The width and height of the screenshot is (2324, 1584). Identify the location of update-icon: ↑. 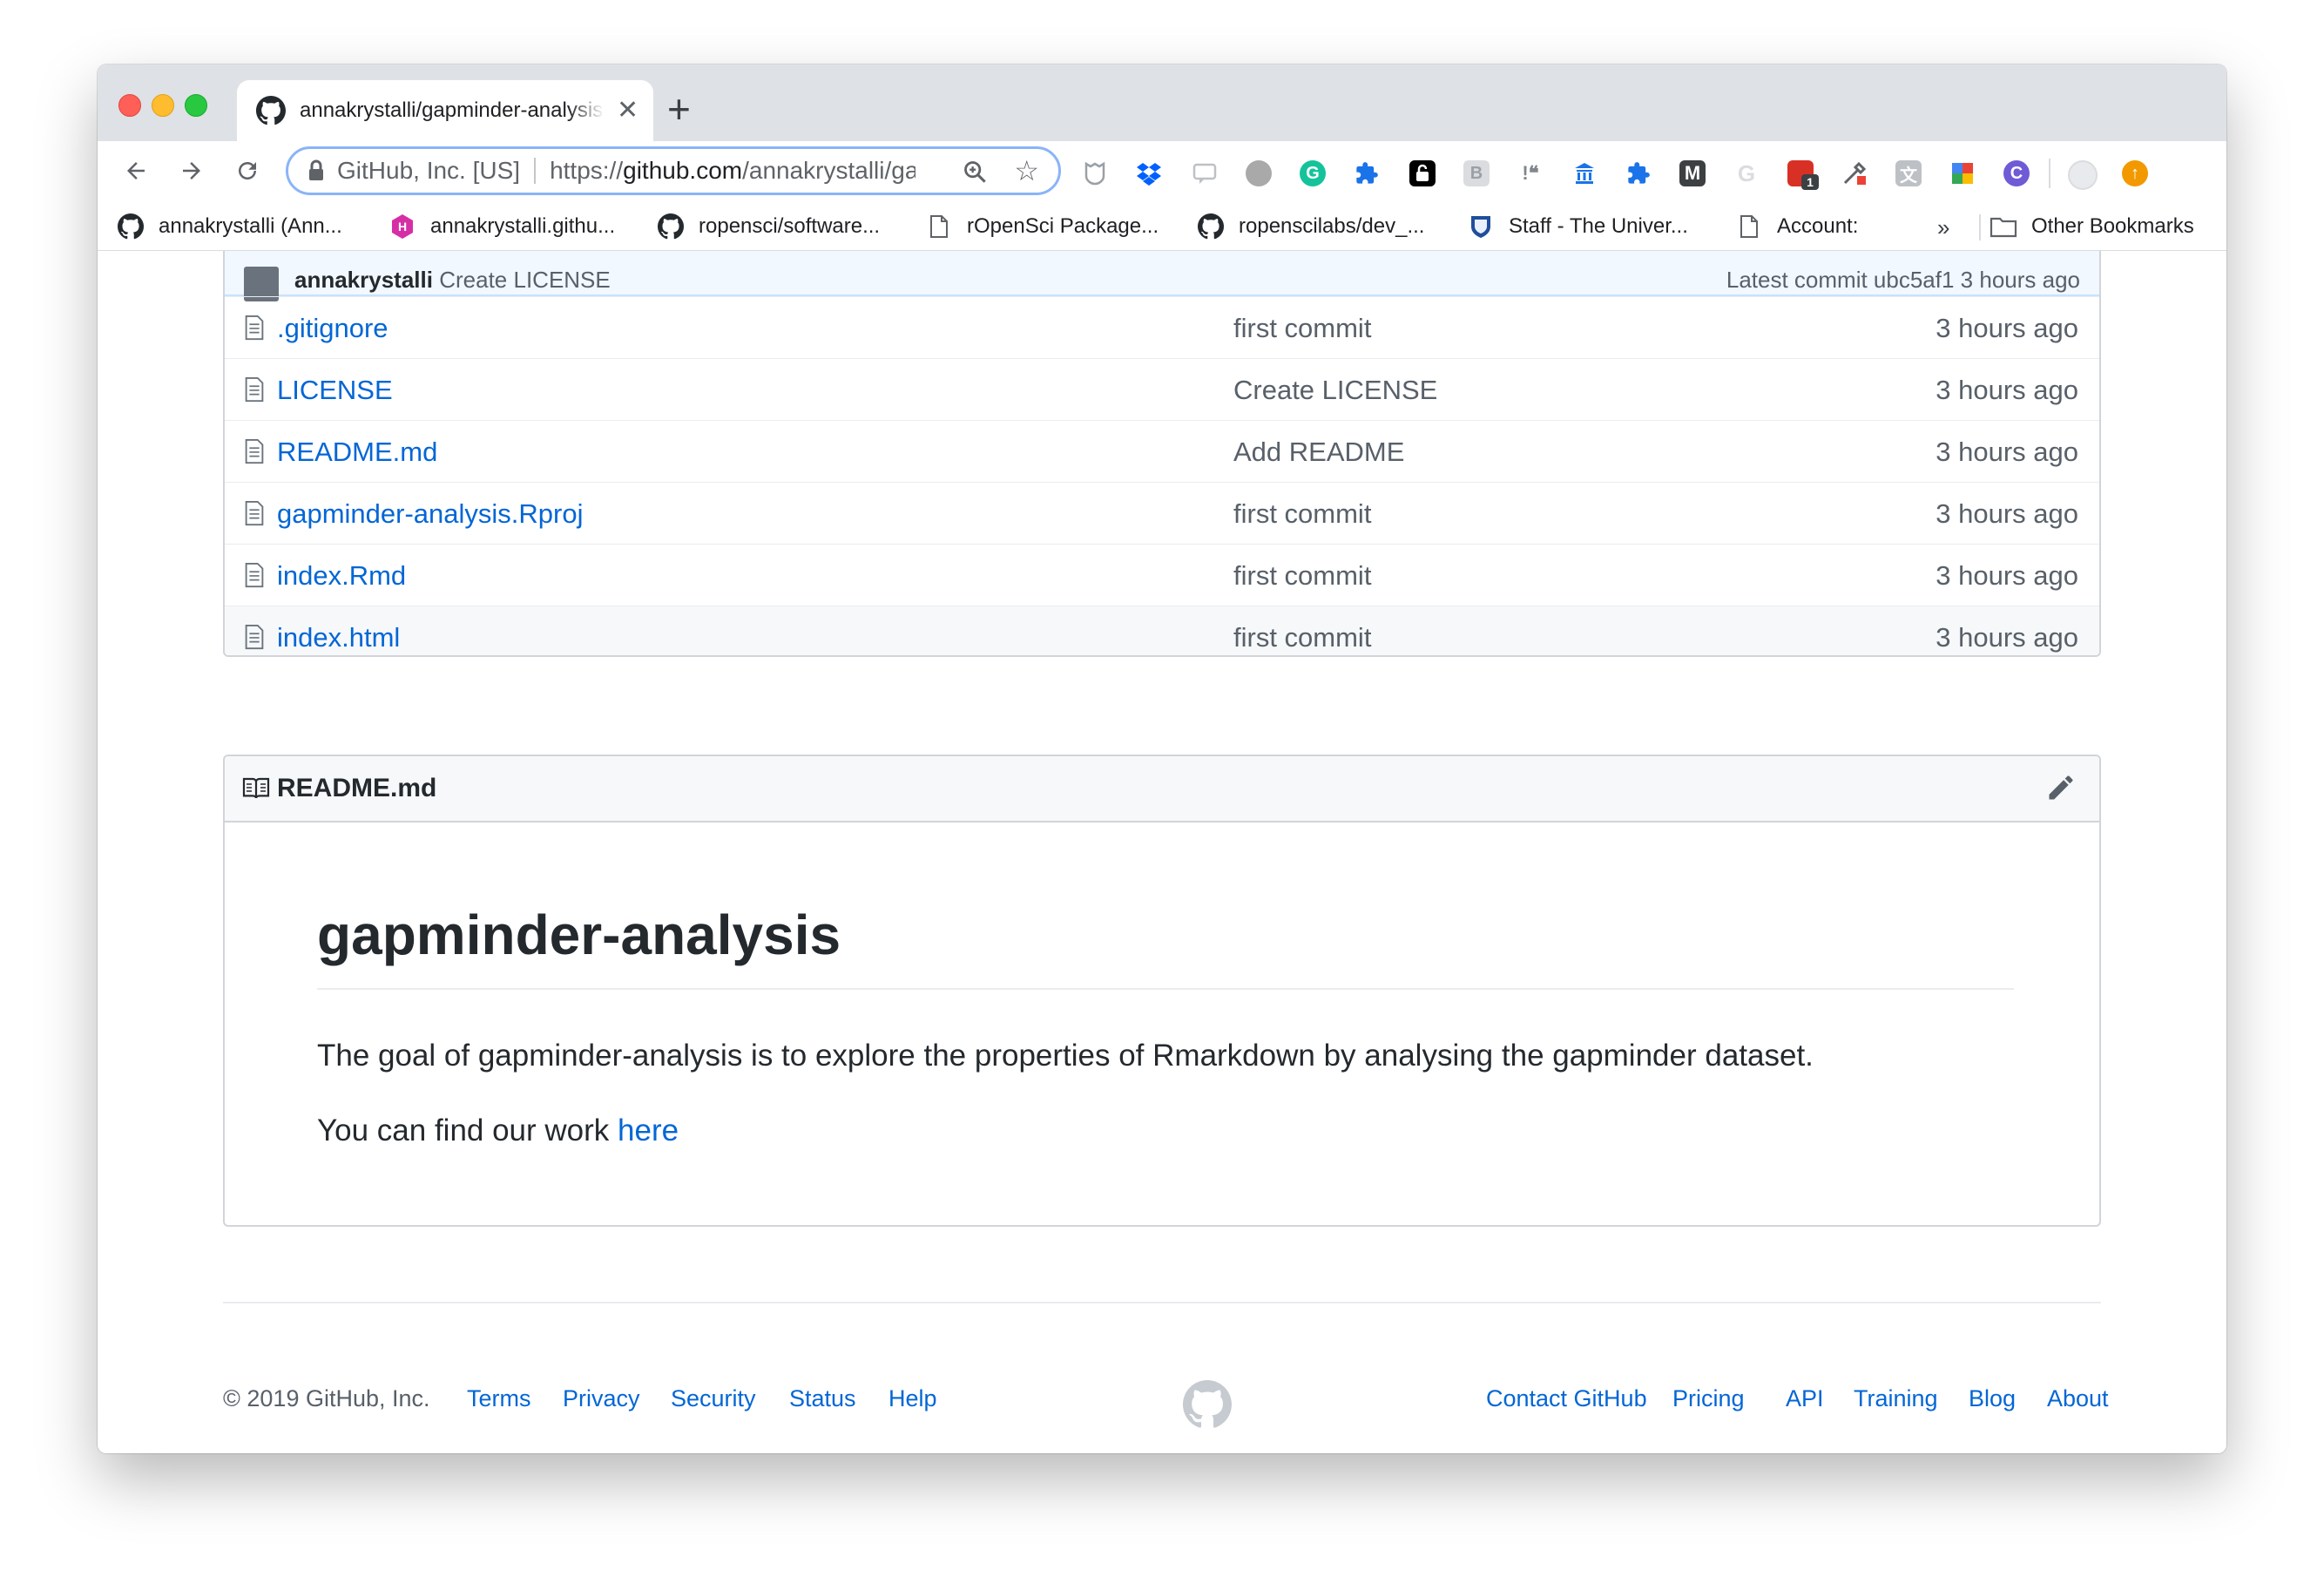
(2135, 173).